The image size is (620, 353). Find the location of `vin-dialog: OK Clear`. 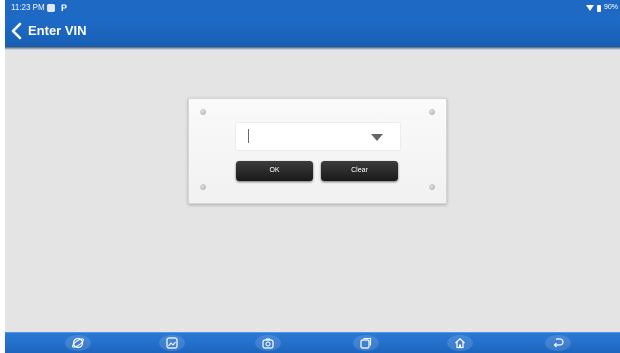

vin-dialog: OK Clear is located at coordinates (317, 151).